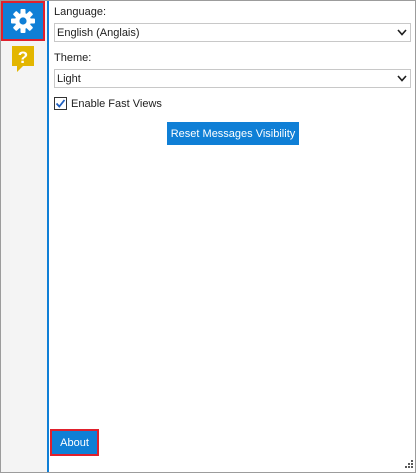  I want to click on resize-grip-icon, so click(408, 465).